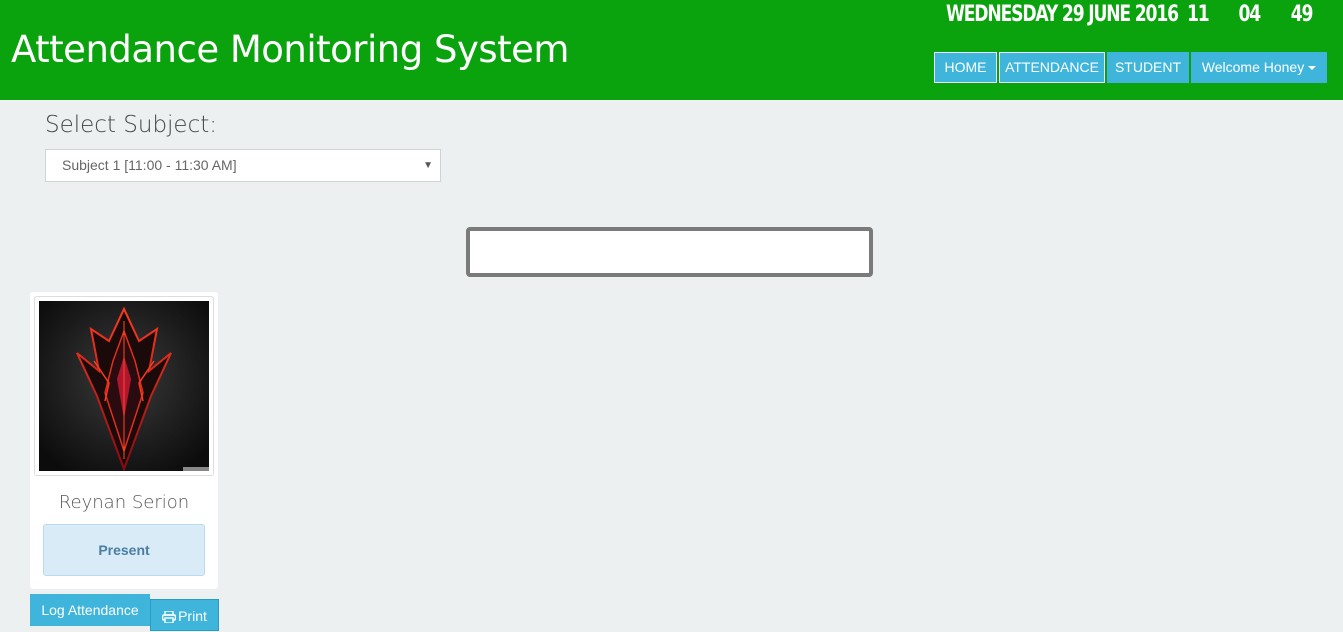 This screenshot has width=1343, height=632. What do you see at coordinates (124, 502) in the screenshot?
I see `student-name: Reynan Serion` at bounding box center [124, 502].